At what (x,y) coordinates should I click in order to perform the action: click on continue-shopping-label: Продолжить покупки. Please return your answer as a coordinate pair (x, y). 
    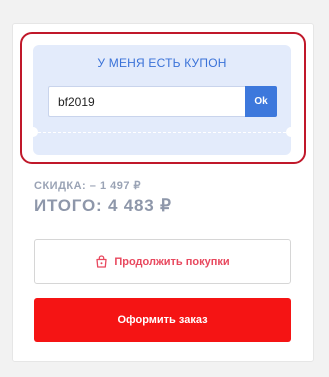
    Looking at the image, I should click on (172, 261).